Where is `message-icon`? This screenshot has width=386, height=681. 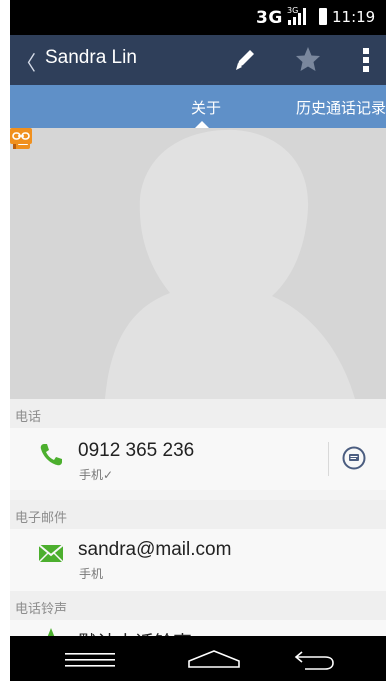 message-icon is located at coordinates (354, 458).